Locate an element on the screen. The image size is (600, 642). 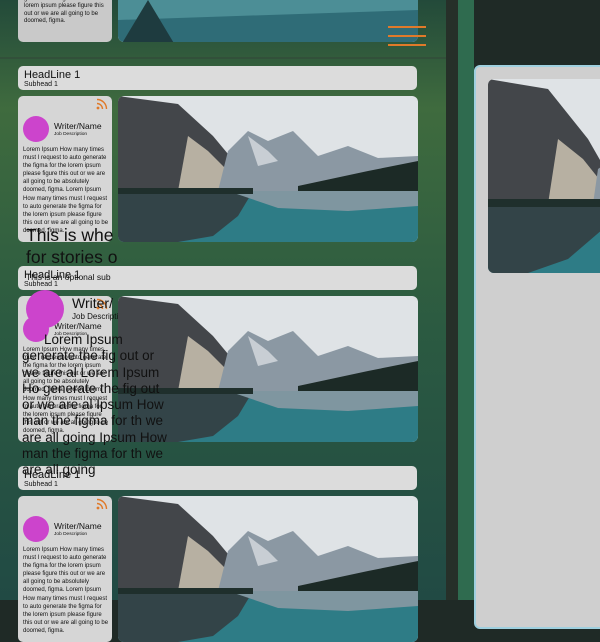
headline-bar: HeadLine 1 Subhead 1 is located at coordinates (217, 78).